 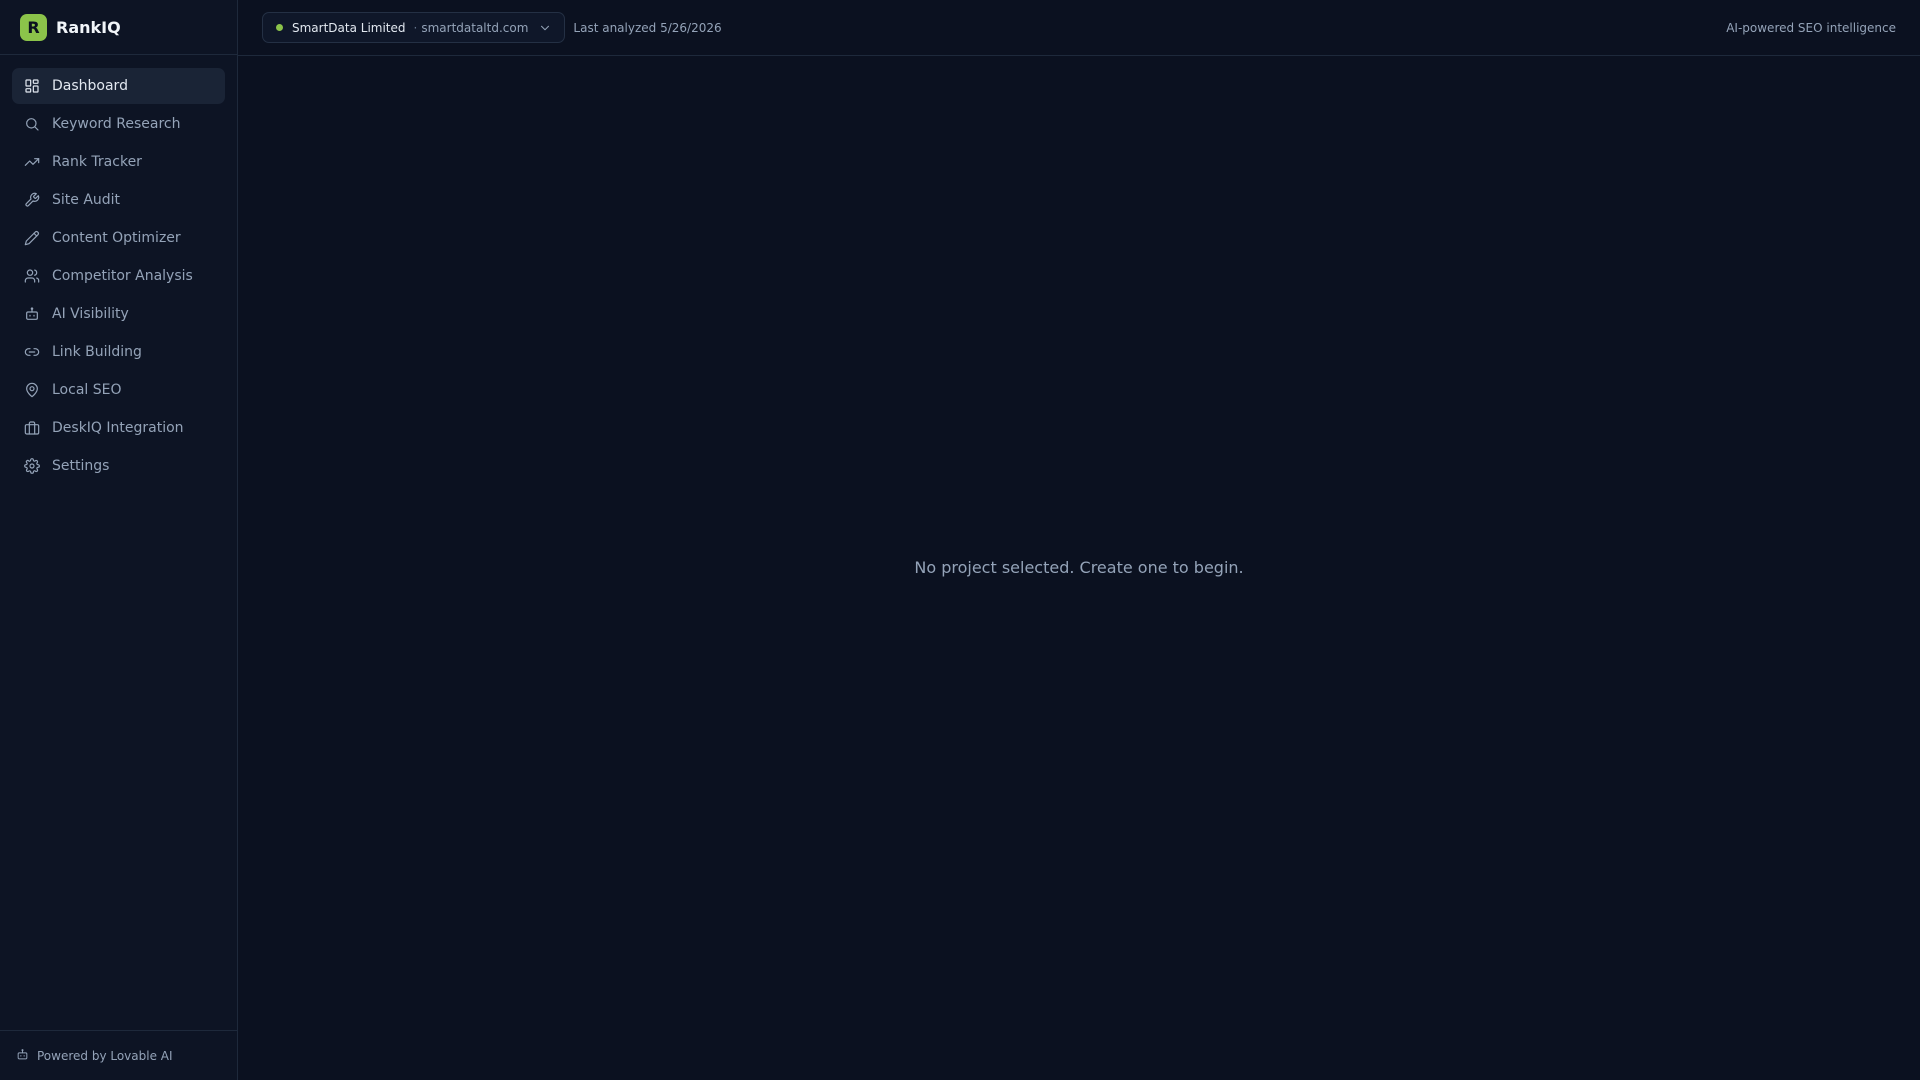 I want to click on sidebar-item-label: Keyword Research, so click(x=116, y=124).